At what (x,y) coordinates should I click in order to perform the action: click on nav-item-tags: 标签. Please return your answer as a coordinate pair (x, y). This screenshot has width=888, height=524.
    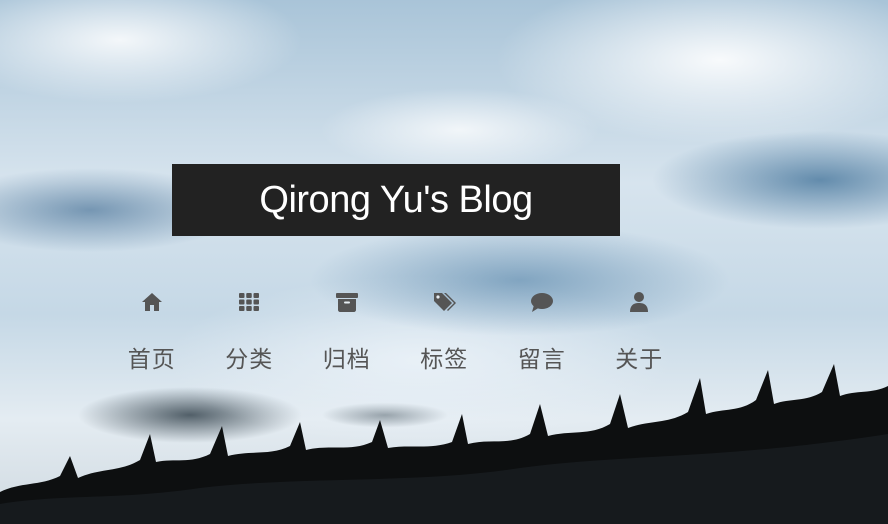
    Looking at the image, I should click on (445, 333).